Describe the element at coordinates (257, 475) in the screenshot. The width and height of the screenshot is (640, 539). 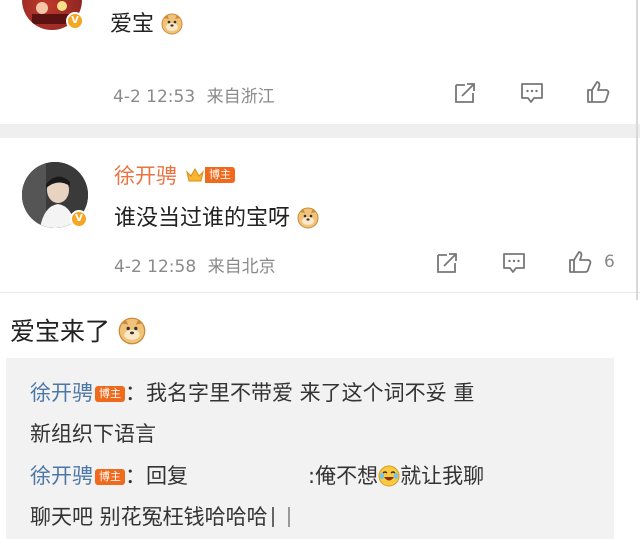
I see `reply-2-line-1: 徐开骋 博主 ：回复 :俺不想 就让我聊` at that location.